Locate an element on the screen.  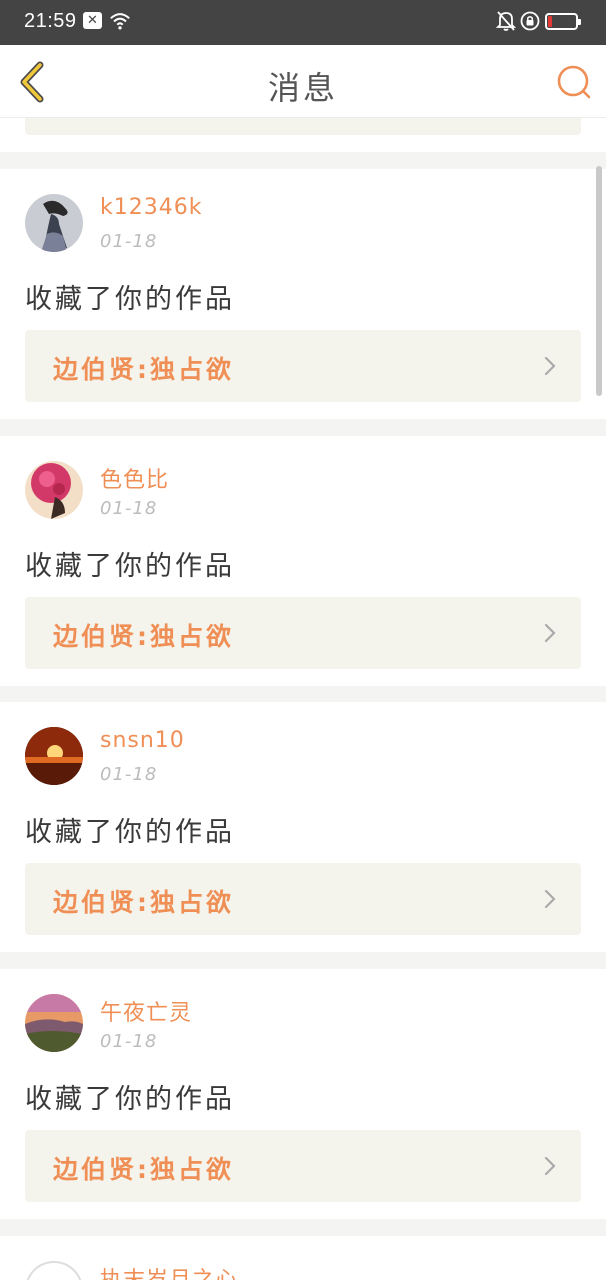
wifi-icon is located at coordinates (120, 21).